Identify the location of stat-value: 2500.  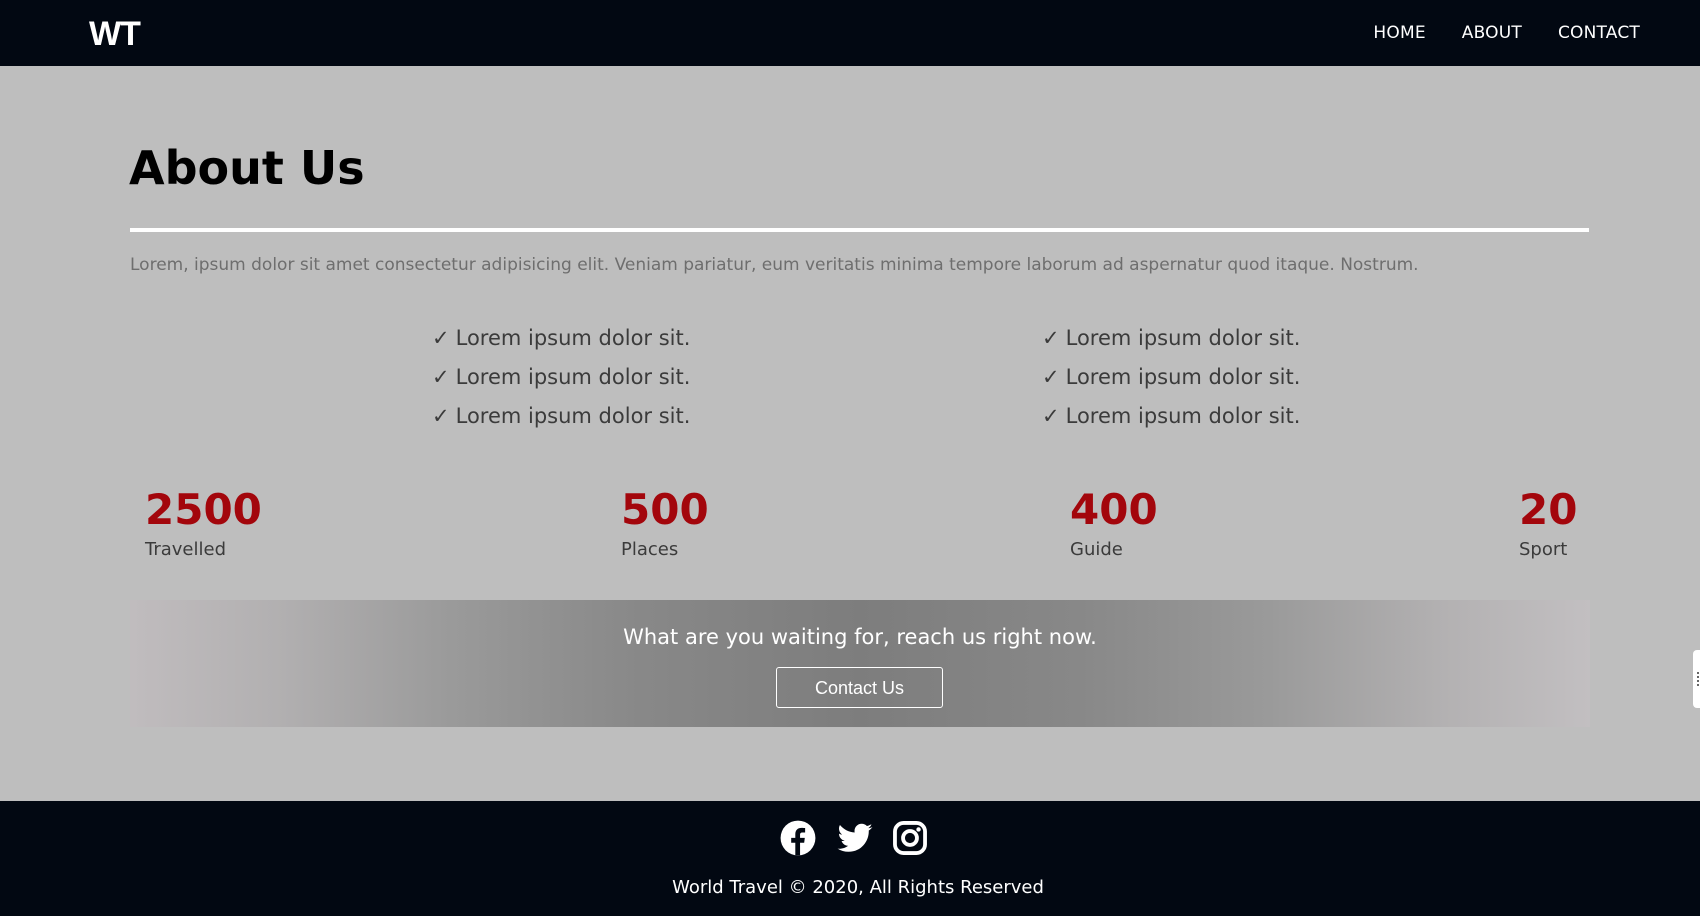
(203, 509).